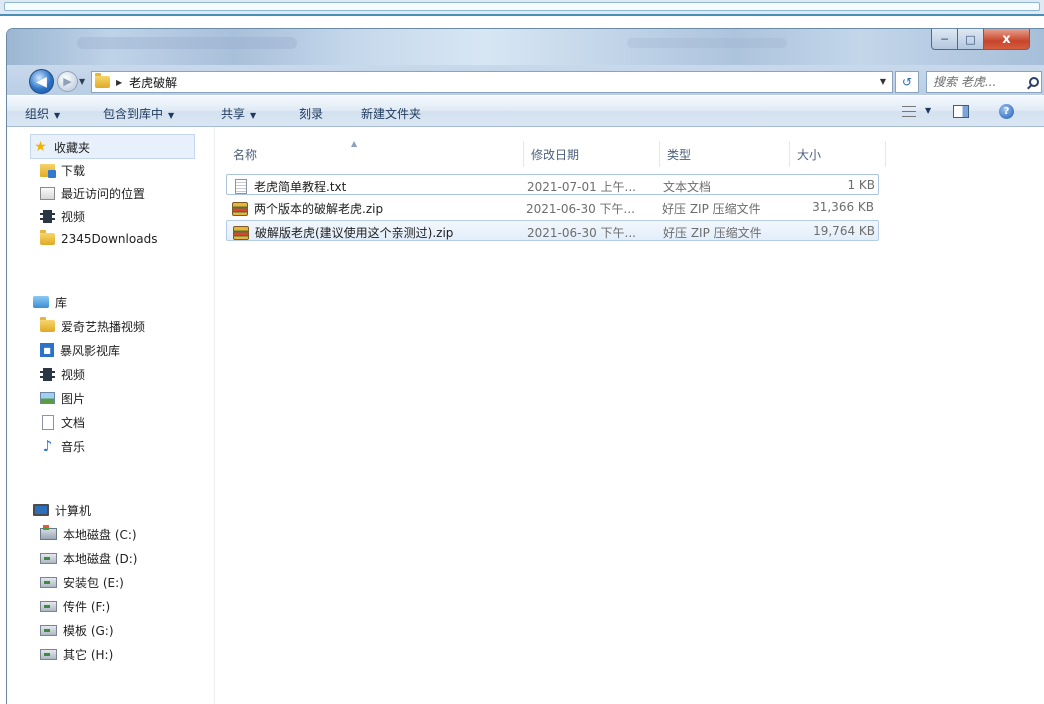 The image size is (1044, 704). I want to click on favorites-star-icon: ★, so click(40, 147).